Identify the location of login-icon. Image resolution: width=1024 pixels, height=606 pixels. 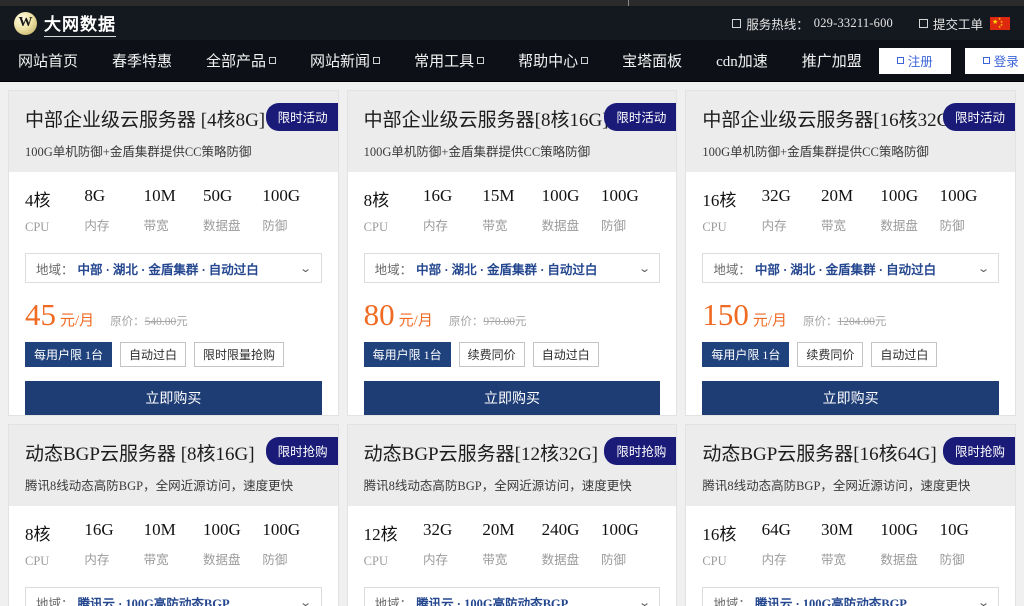
(986, 60).